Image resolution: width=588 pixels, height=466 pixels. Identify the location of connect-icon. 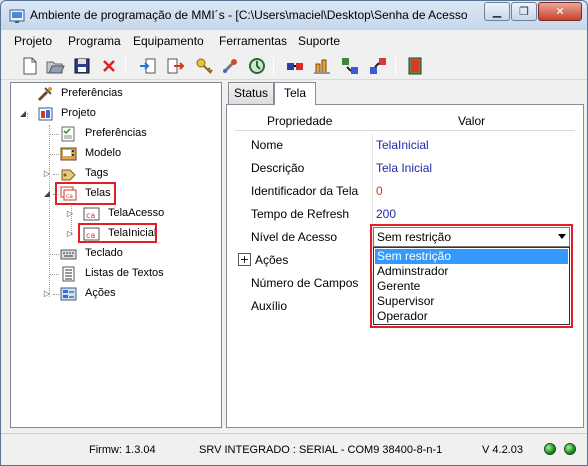
(295, 66).